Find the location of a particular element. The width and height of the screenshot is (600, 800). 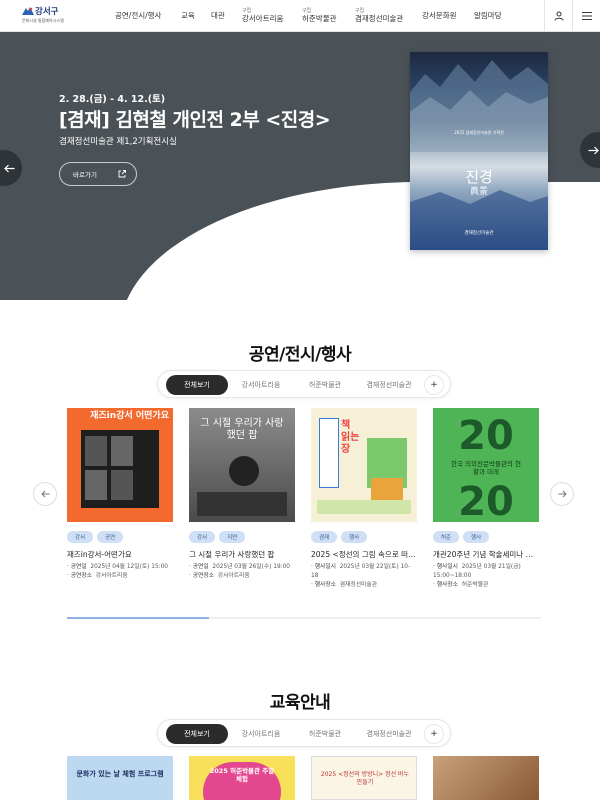

nav-item-heojun-museum: 구립 허준박물관 is located at coordinates (319, 16).